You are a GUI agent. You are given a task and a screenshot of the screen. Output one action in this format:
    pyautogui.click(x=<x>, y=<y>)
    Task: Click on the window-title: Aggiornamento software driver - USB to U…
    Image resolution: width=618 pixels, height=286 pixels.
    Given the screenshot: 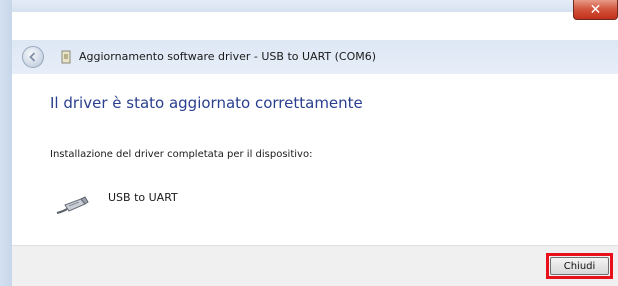 What is the action you would take?
    pyautogui.click(x=228, y=56)
    